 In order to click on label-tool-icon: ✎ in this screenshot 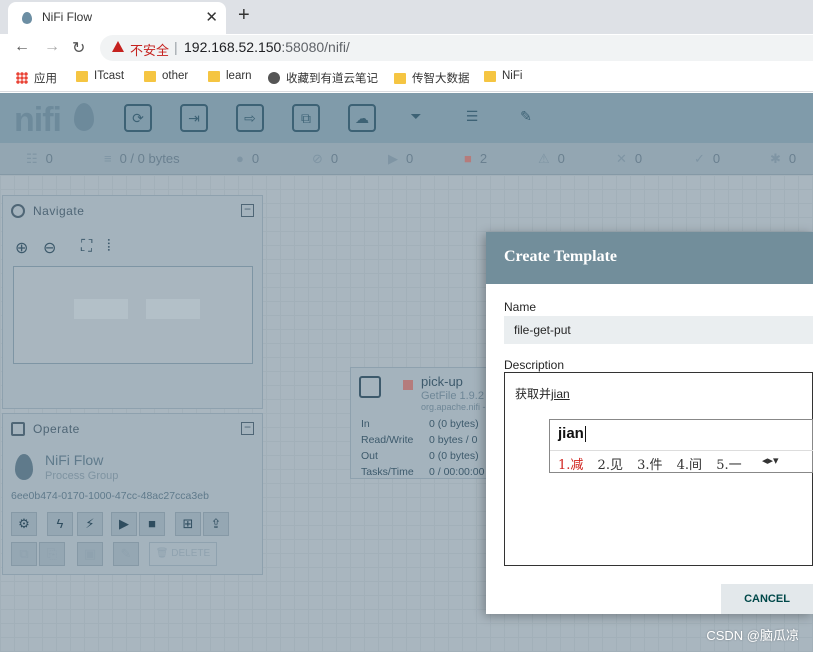, I will do `click(526, 118)`.